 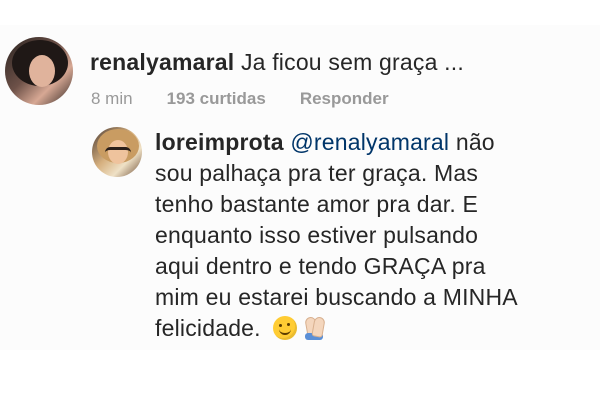 What do you see at coordinates (369, 142) in the screenshot?
I see `reply-mention-link: @renalyamaral` at bounding box center [369, 142].